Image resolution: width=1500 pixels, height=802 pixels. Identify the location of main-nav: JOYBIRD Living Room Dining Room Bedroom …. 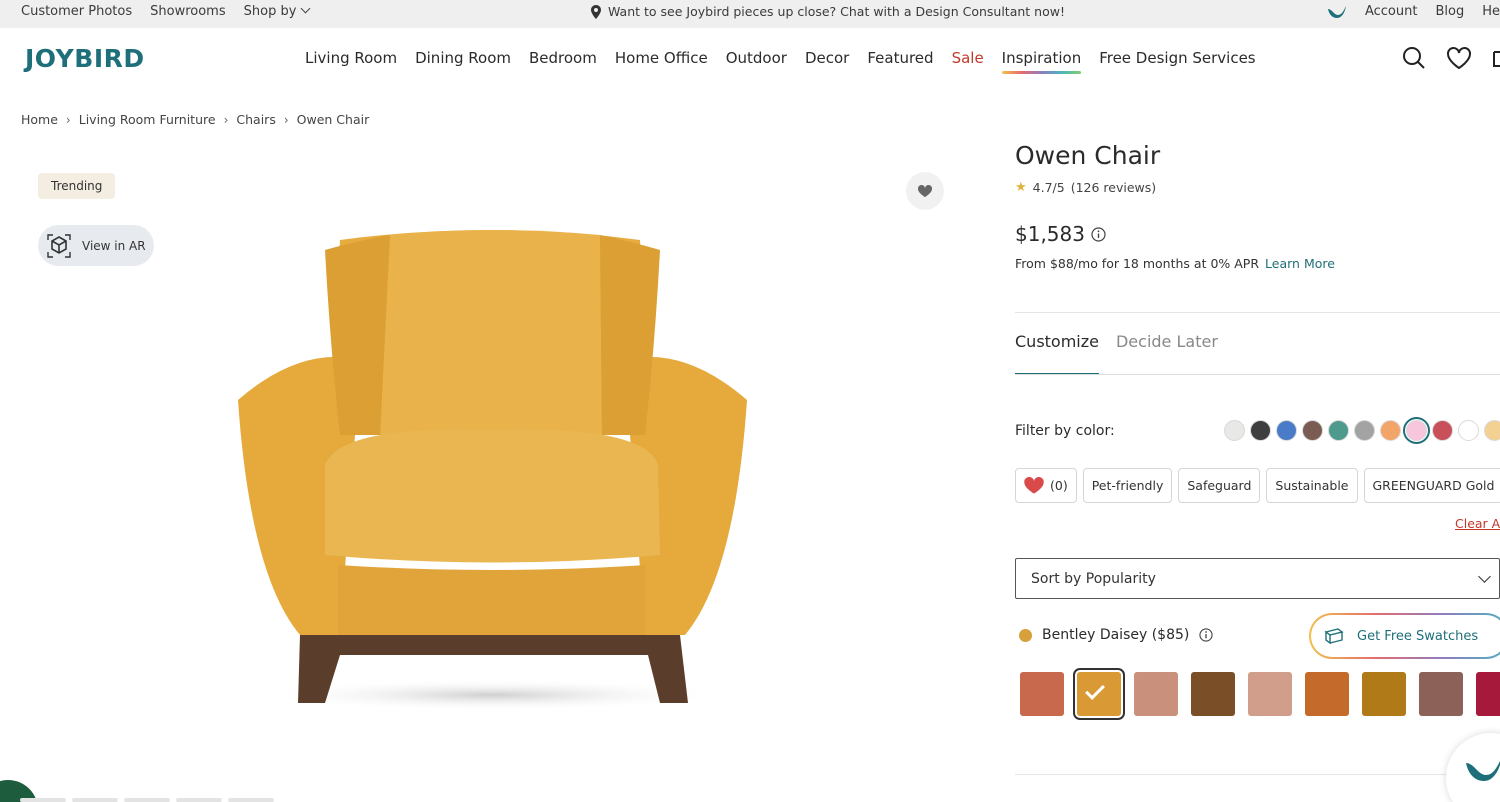
(750, 59).